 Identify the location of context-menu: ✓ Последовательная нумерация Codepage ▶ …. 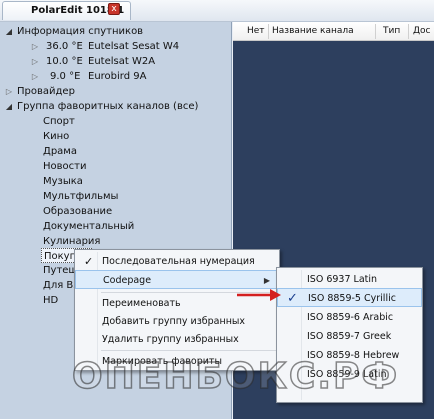
(177, 310).